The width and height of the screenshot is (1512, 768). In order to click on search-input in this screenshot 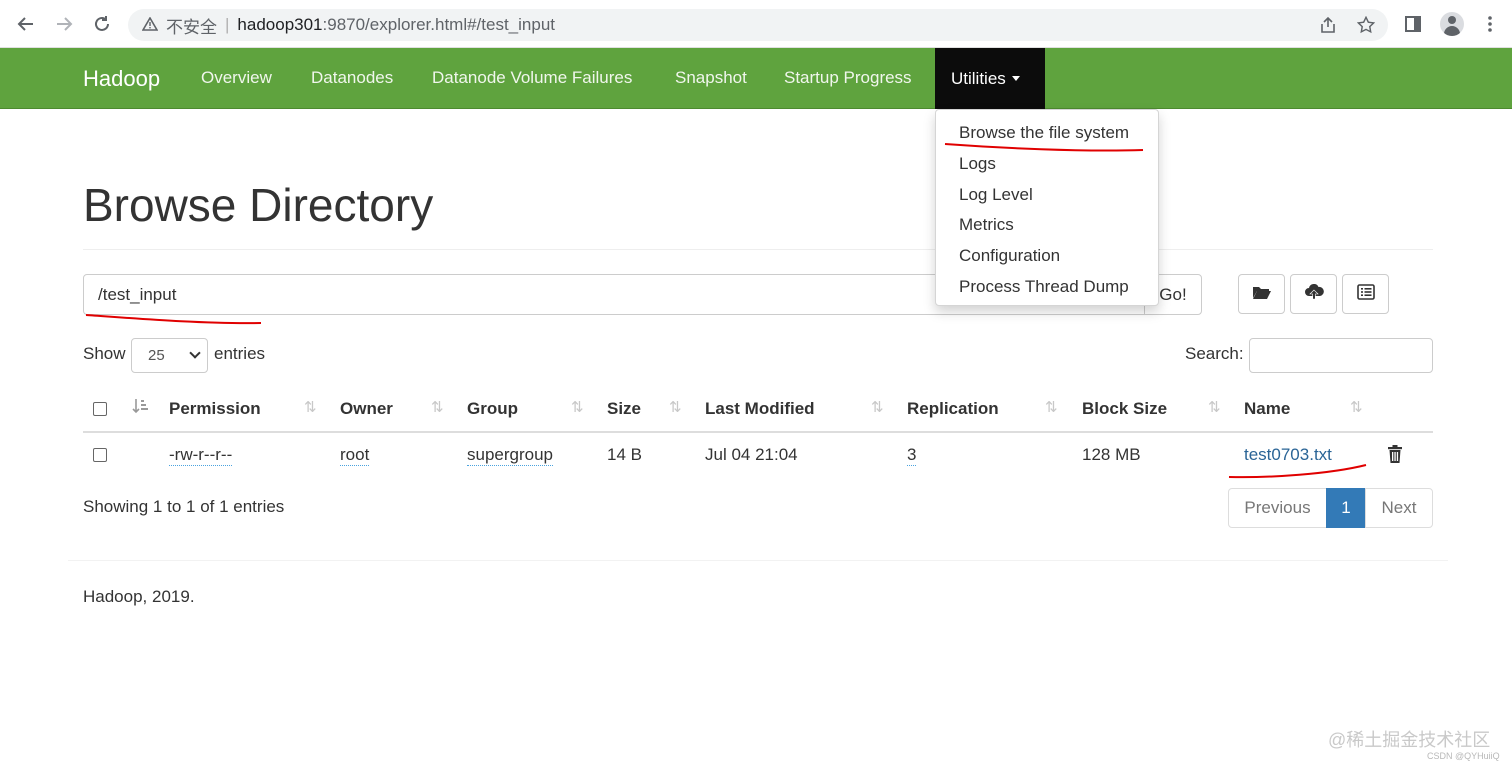, I will do `click(1341, 355)`.